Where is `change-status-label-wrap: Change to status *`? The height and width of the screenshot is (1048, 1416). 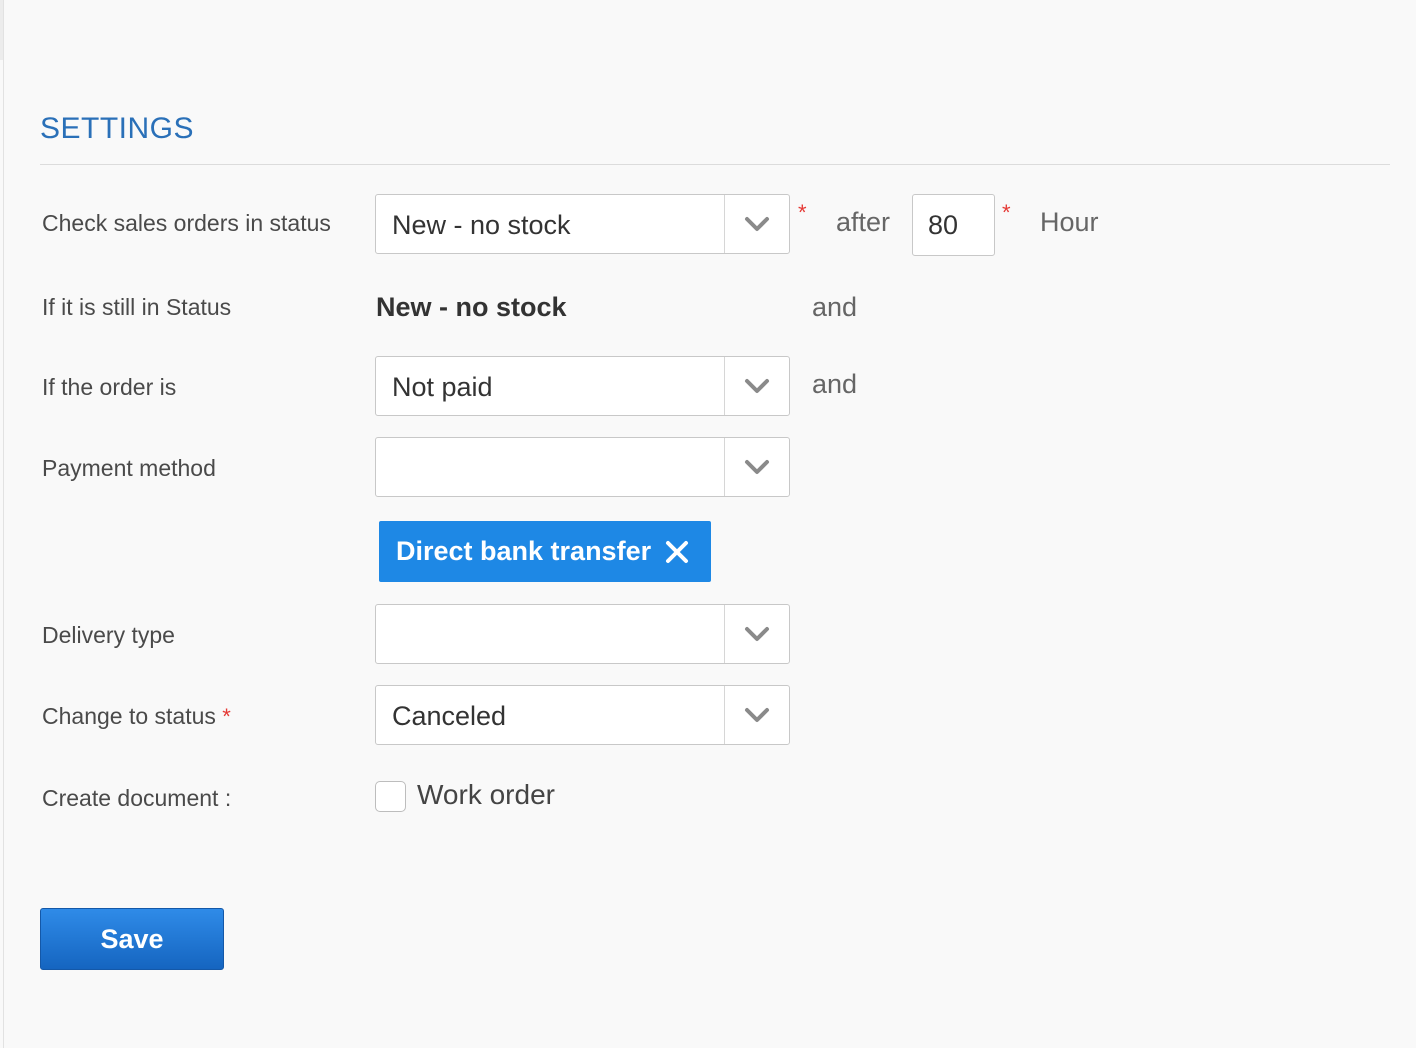
change-status-label-wrap: Change to status * is located at coordinates (136, 716).